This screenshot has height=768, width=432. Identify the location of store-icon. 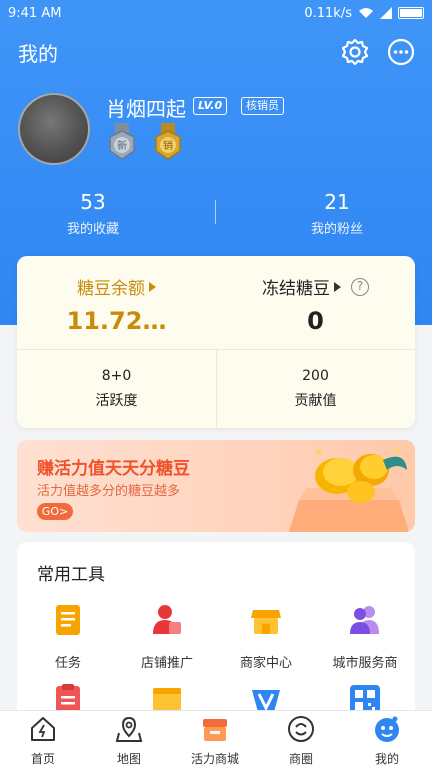
(215, 730).